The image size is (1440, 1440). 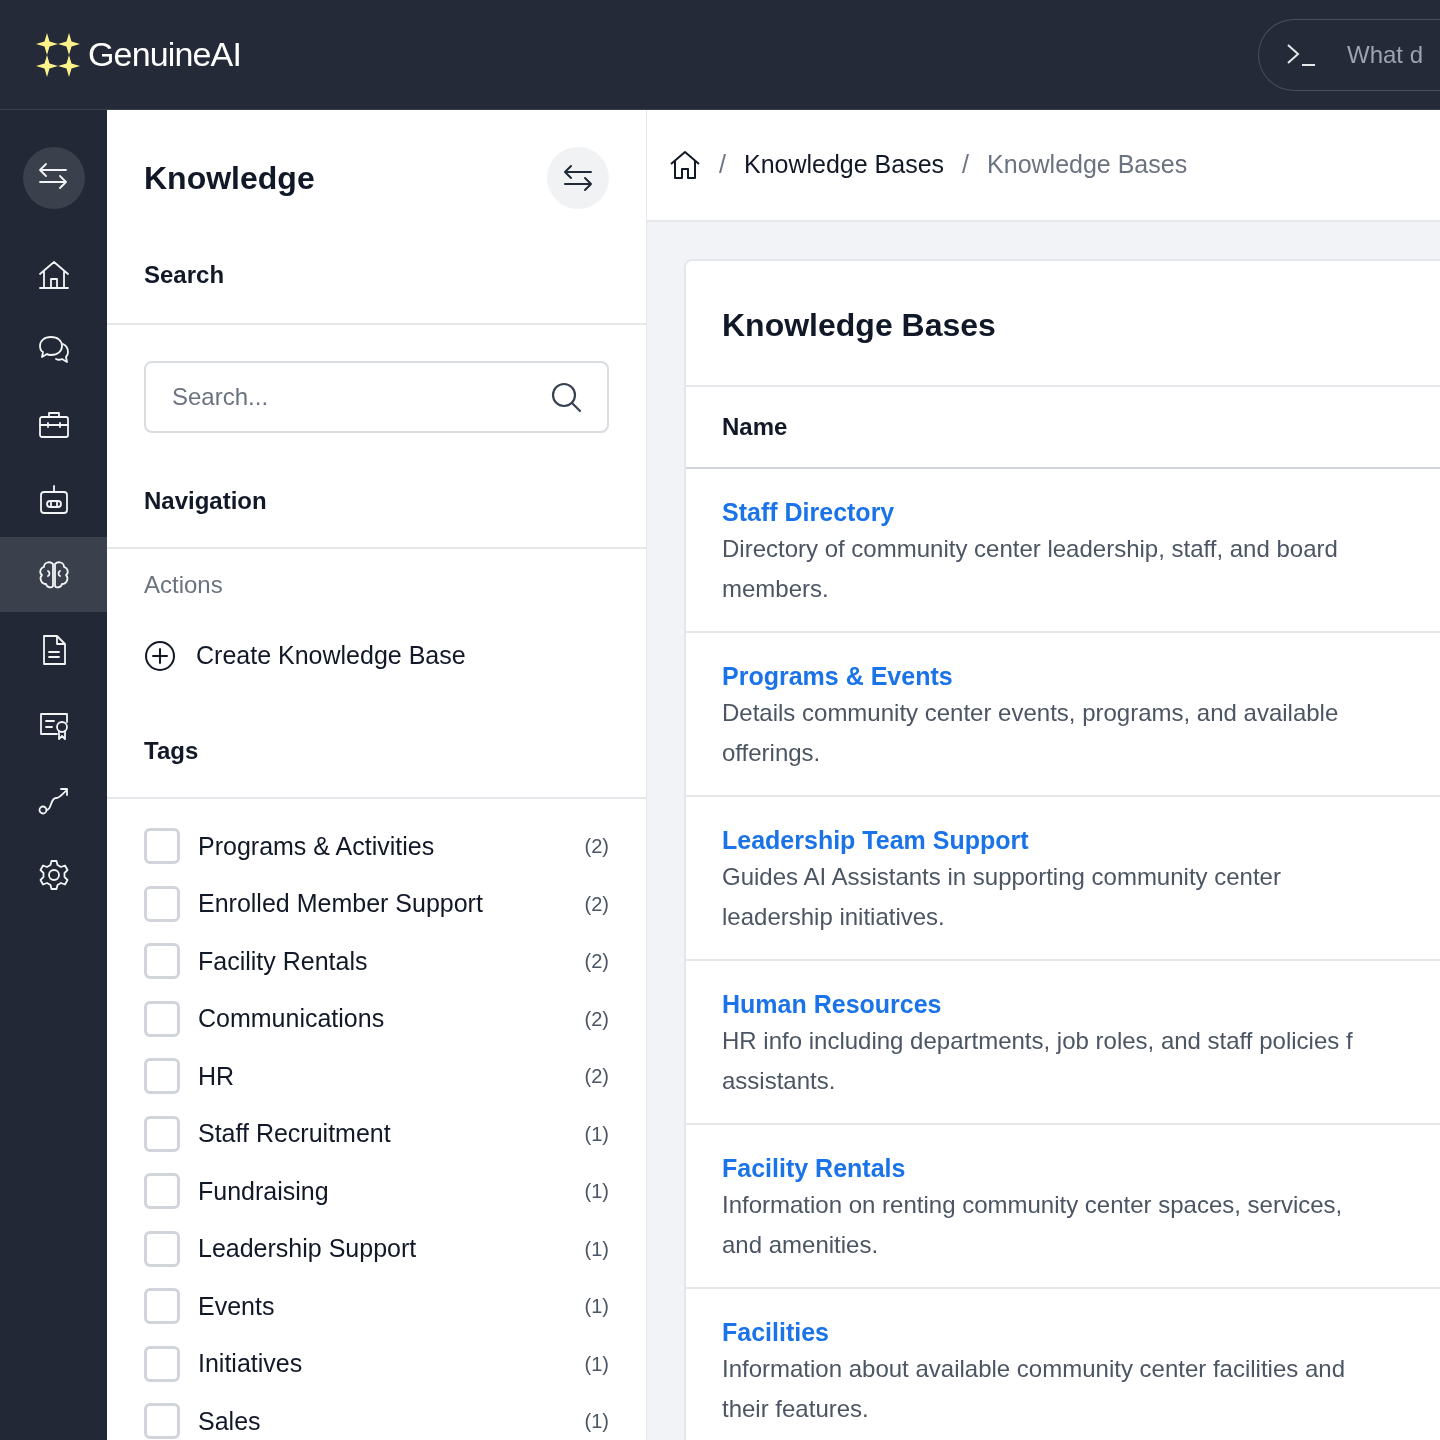 I want to click on sidebar-nav-button, so click(x=53, y=574).